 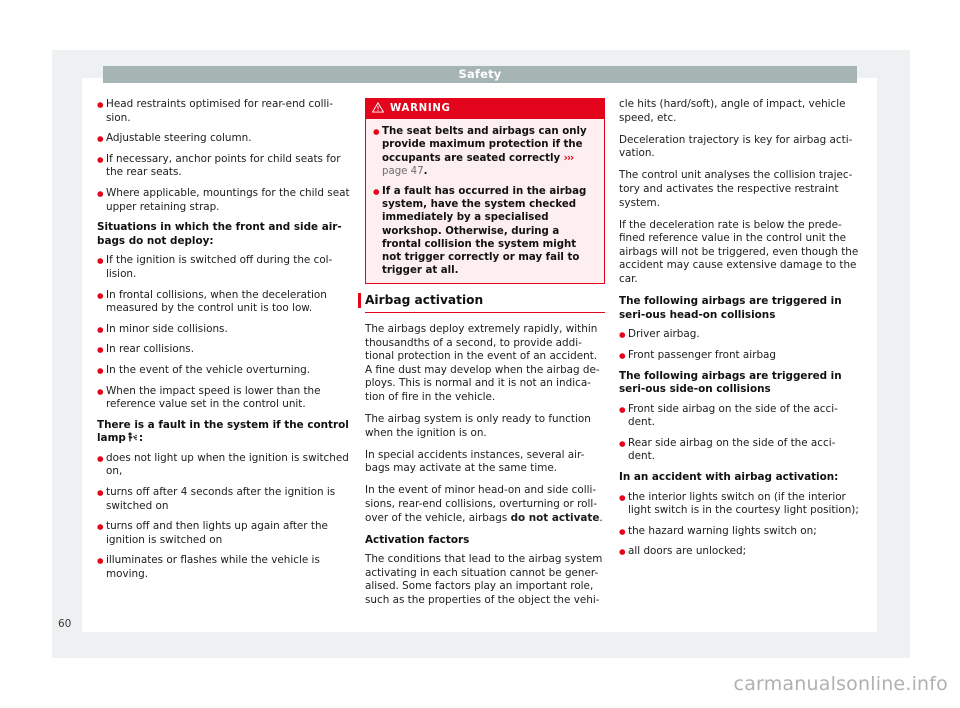 I want to click on cross-reference-text: page 47, so click(x=403, y=171).